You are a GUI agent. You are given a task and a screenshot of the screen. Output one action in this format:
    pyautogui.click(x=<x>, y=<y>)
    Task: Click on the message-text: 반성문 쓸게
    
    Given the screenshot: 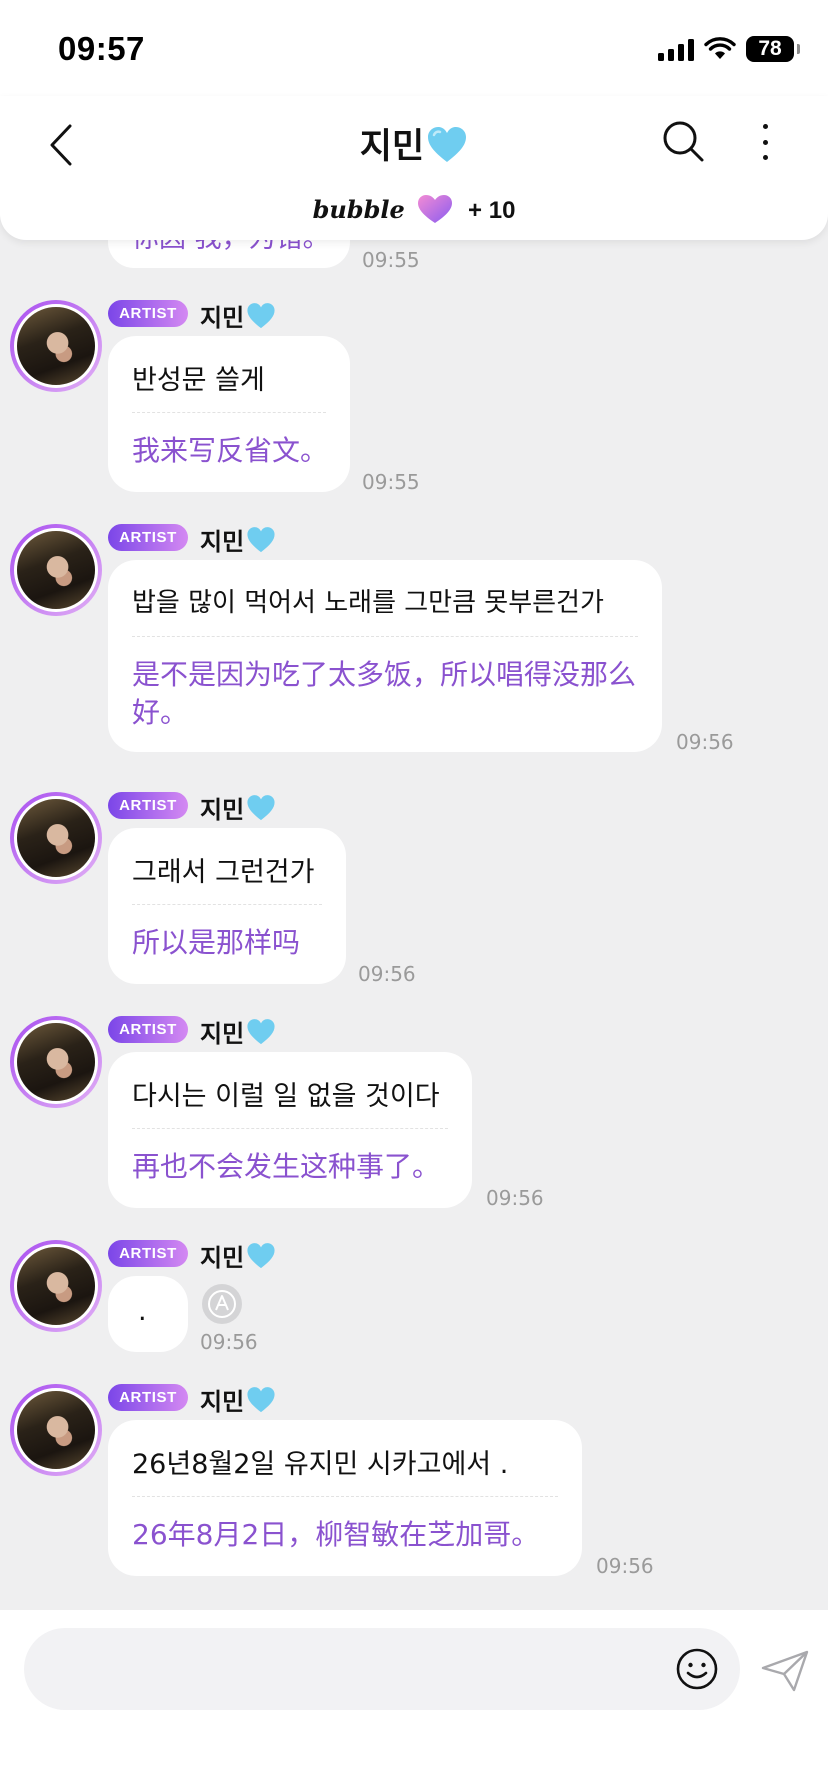 What is the action you would take?
    pyautogui.click(x=198, y=380)
    